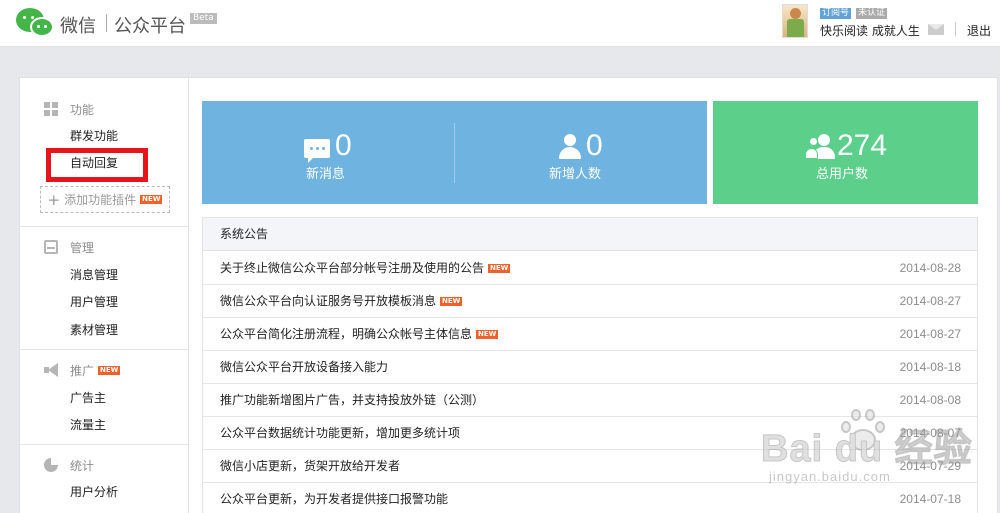  What do you see at coordinates (570, 147) in the screenshot?
I see `user-icon` at bounding box center [570, 147].